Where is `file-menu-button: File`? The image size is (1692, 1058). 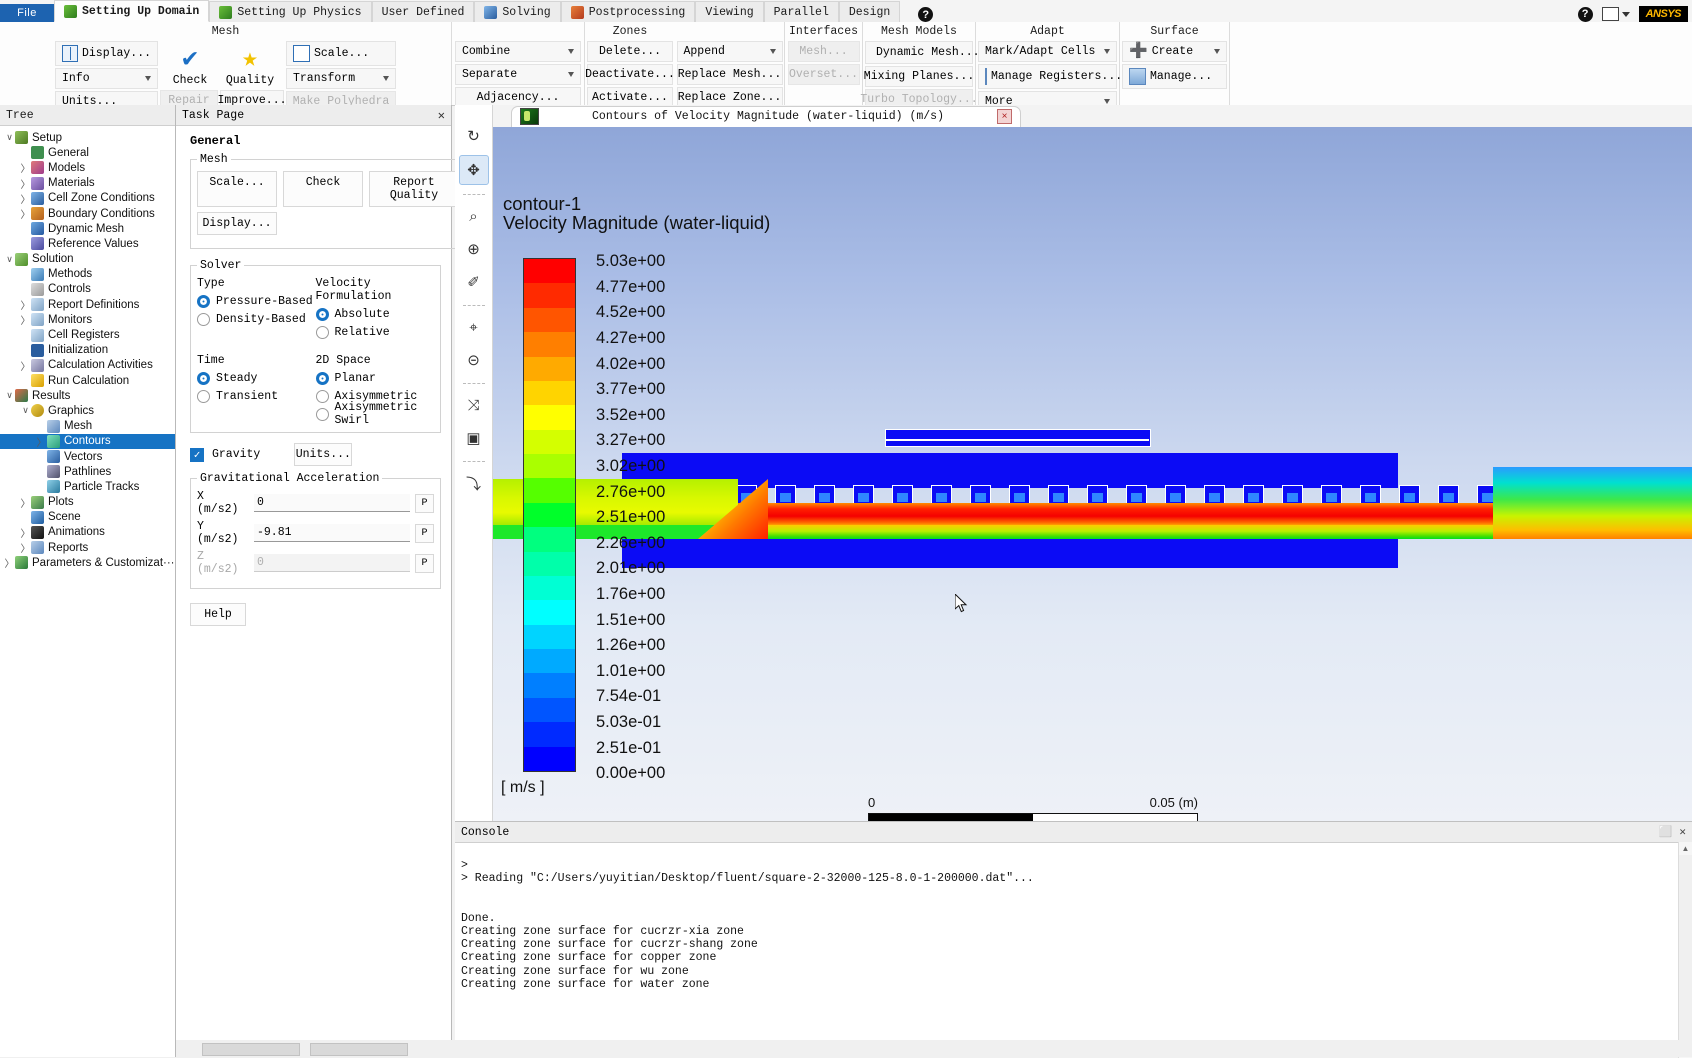
file-menu-button: File is located at coordinates (27, 13).